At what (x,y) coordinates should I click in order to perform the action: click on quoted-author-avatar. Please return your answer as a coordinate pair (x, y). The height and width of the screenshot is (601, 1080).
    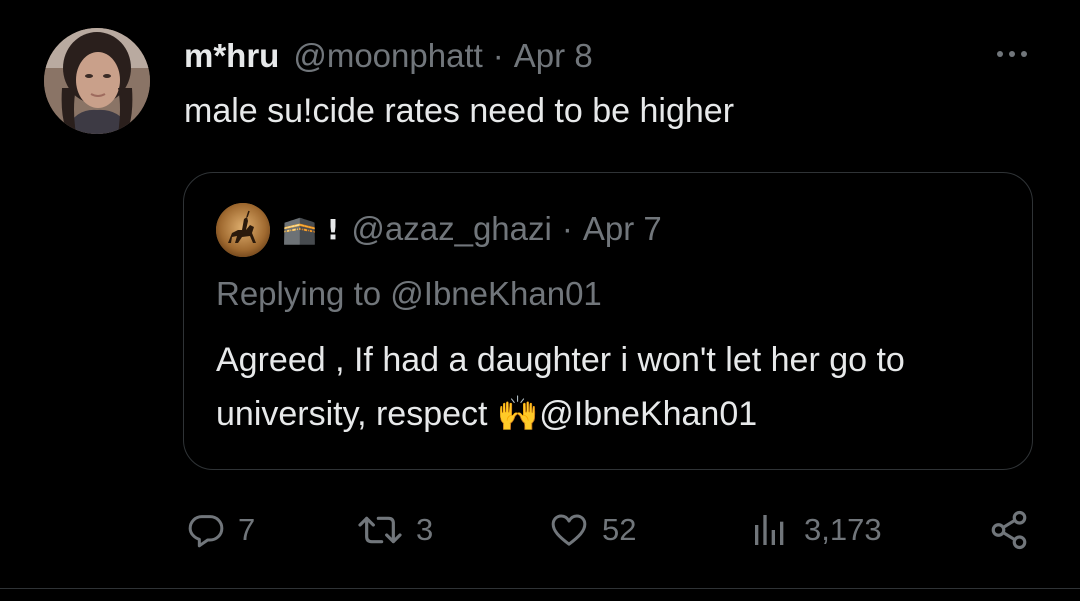
    Looking at the image, I should click on (243, 230).